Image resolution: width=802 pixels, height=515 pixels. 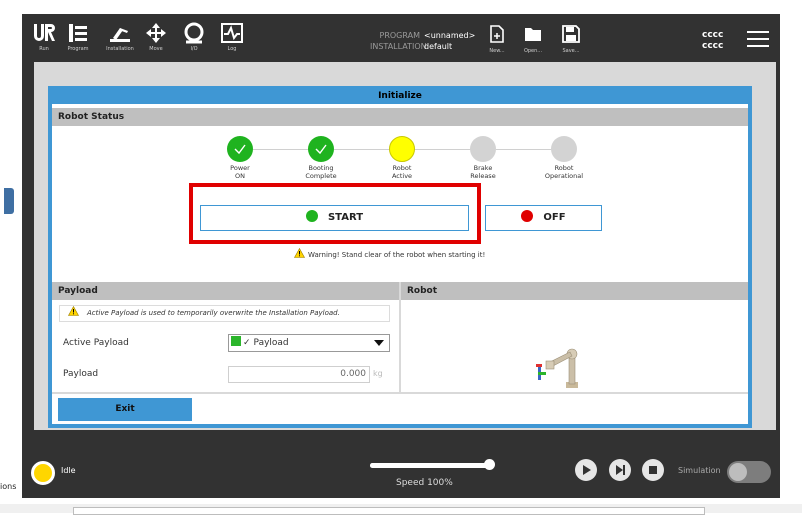 I want to click on active-payload-value: Payload, so click(x=271, y=343).